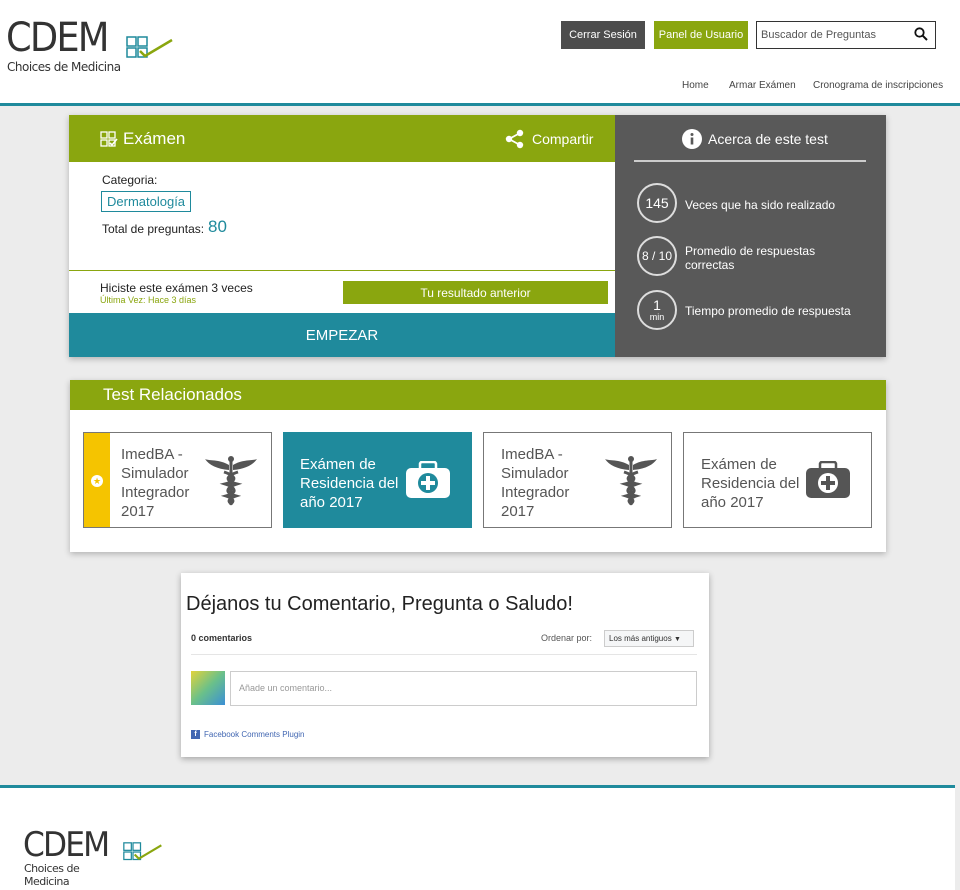 The image size is (960, 890). I want to click on facebook-plugin-label: Facebook Comments Plugin, so click(254, 734).